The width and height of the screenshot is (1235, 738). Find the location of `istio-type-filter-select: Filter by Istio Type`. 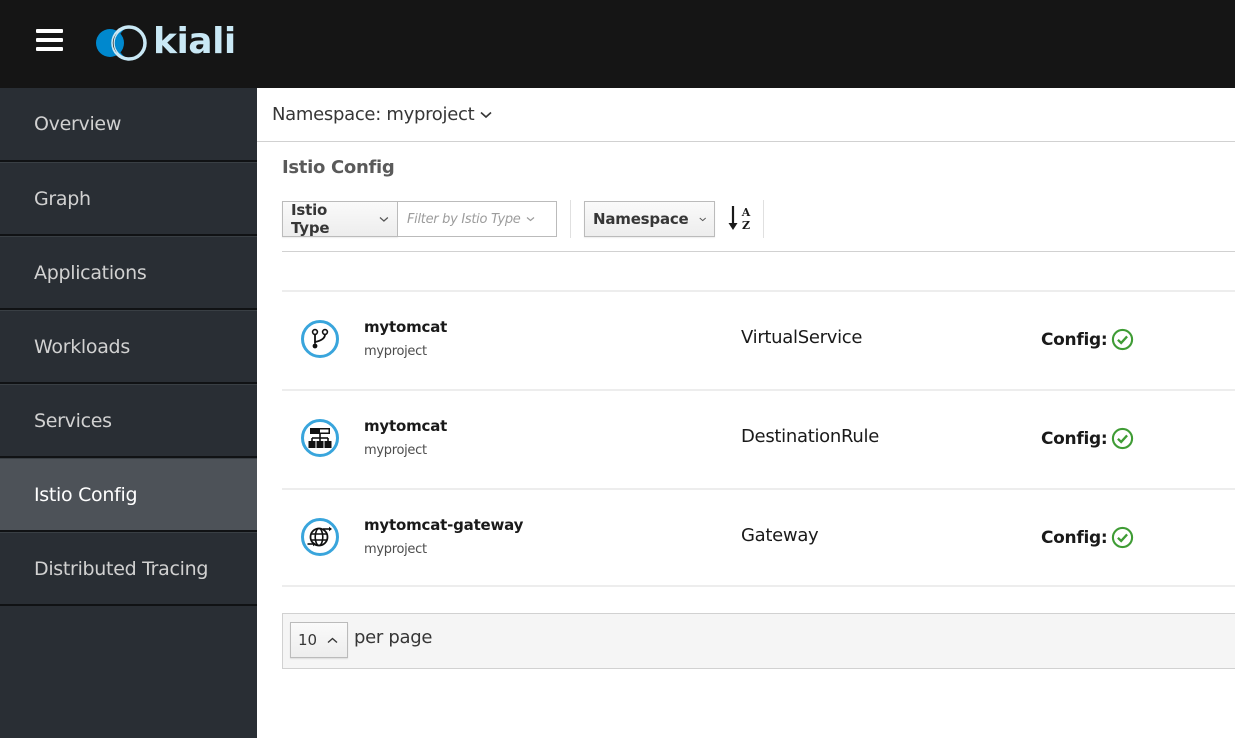

istio-type-filter-select: Filter by Istio Type is located at coordinates (477, 219).